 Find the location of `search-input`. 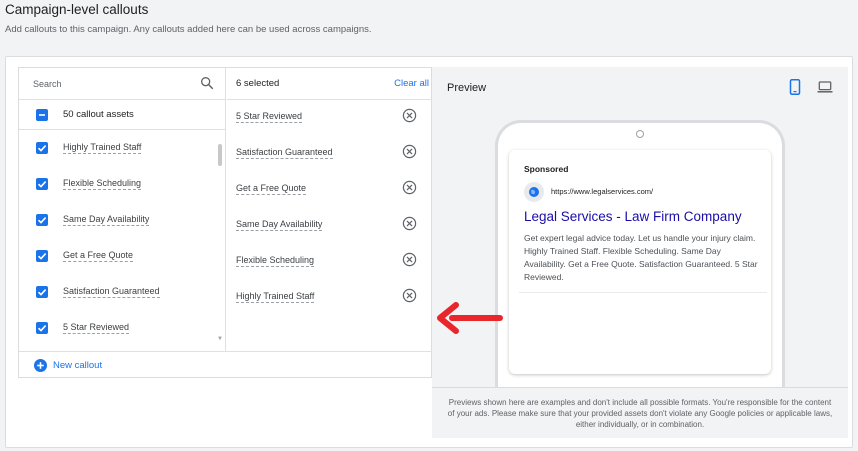

search-input is located at coordinates (108, 84).